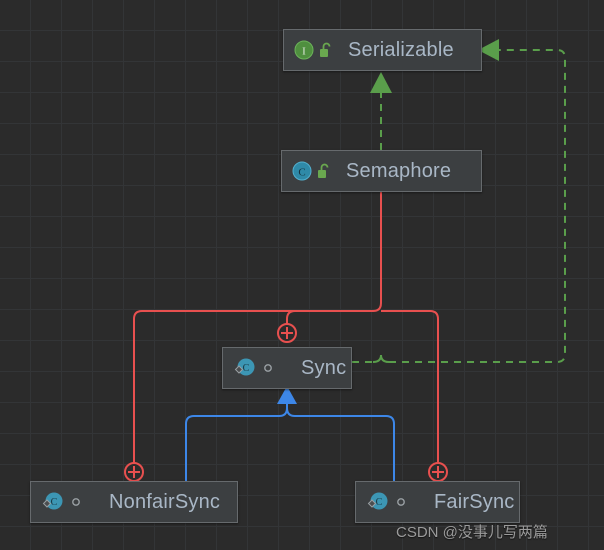  I want to click on node-semaphore-icons: C, so click(312, 171).